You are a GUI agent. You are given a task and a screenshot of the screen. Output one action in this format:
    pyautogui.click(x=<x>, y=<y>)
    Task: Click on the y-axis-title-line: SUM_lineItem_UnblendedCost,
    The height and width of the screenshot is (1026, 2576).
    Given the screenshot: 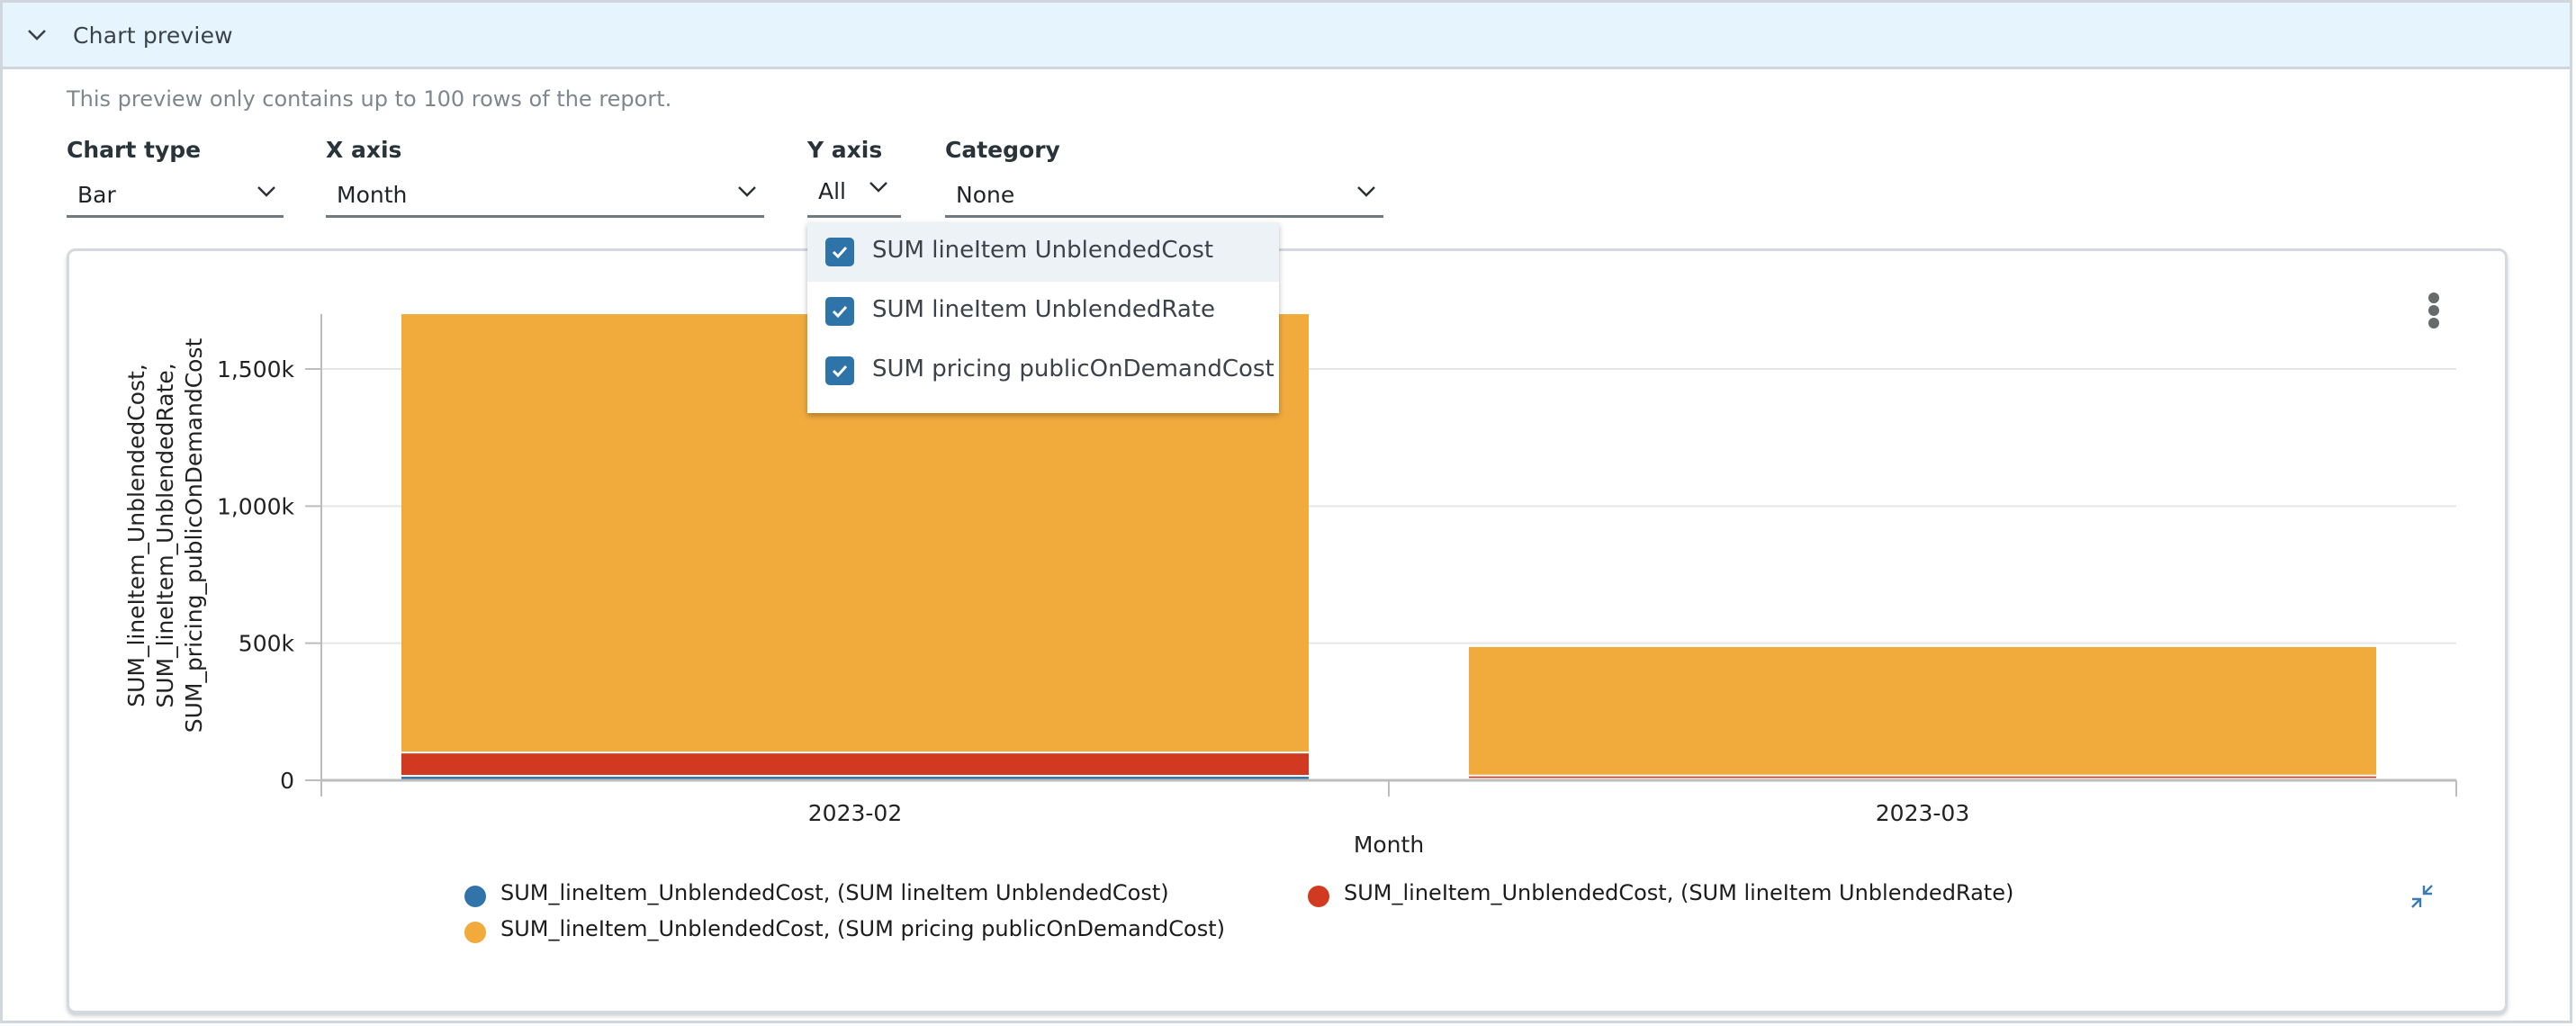 What is the action you would take?
    pyautogui.click(x=136, y=535)
    